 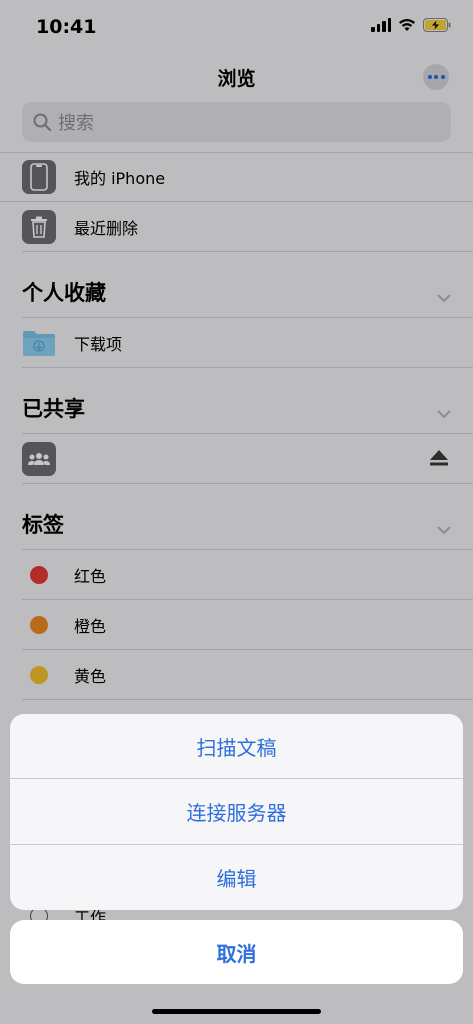 I want to click on cancel-button: 取消, so click(x=236, y=952).